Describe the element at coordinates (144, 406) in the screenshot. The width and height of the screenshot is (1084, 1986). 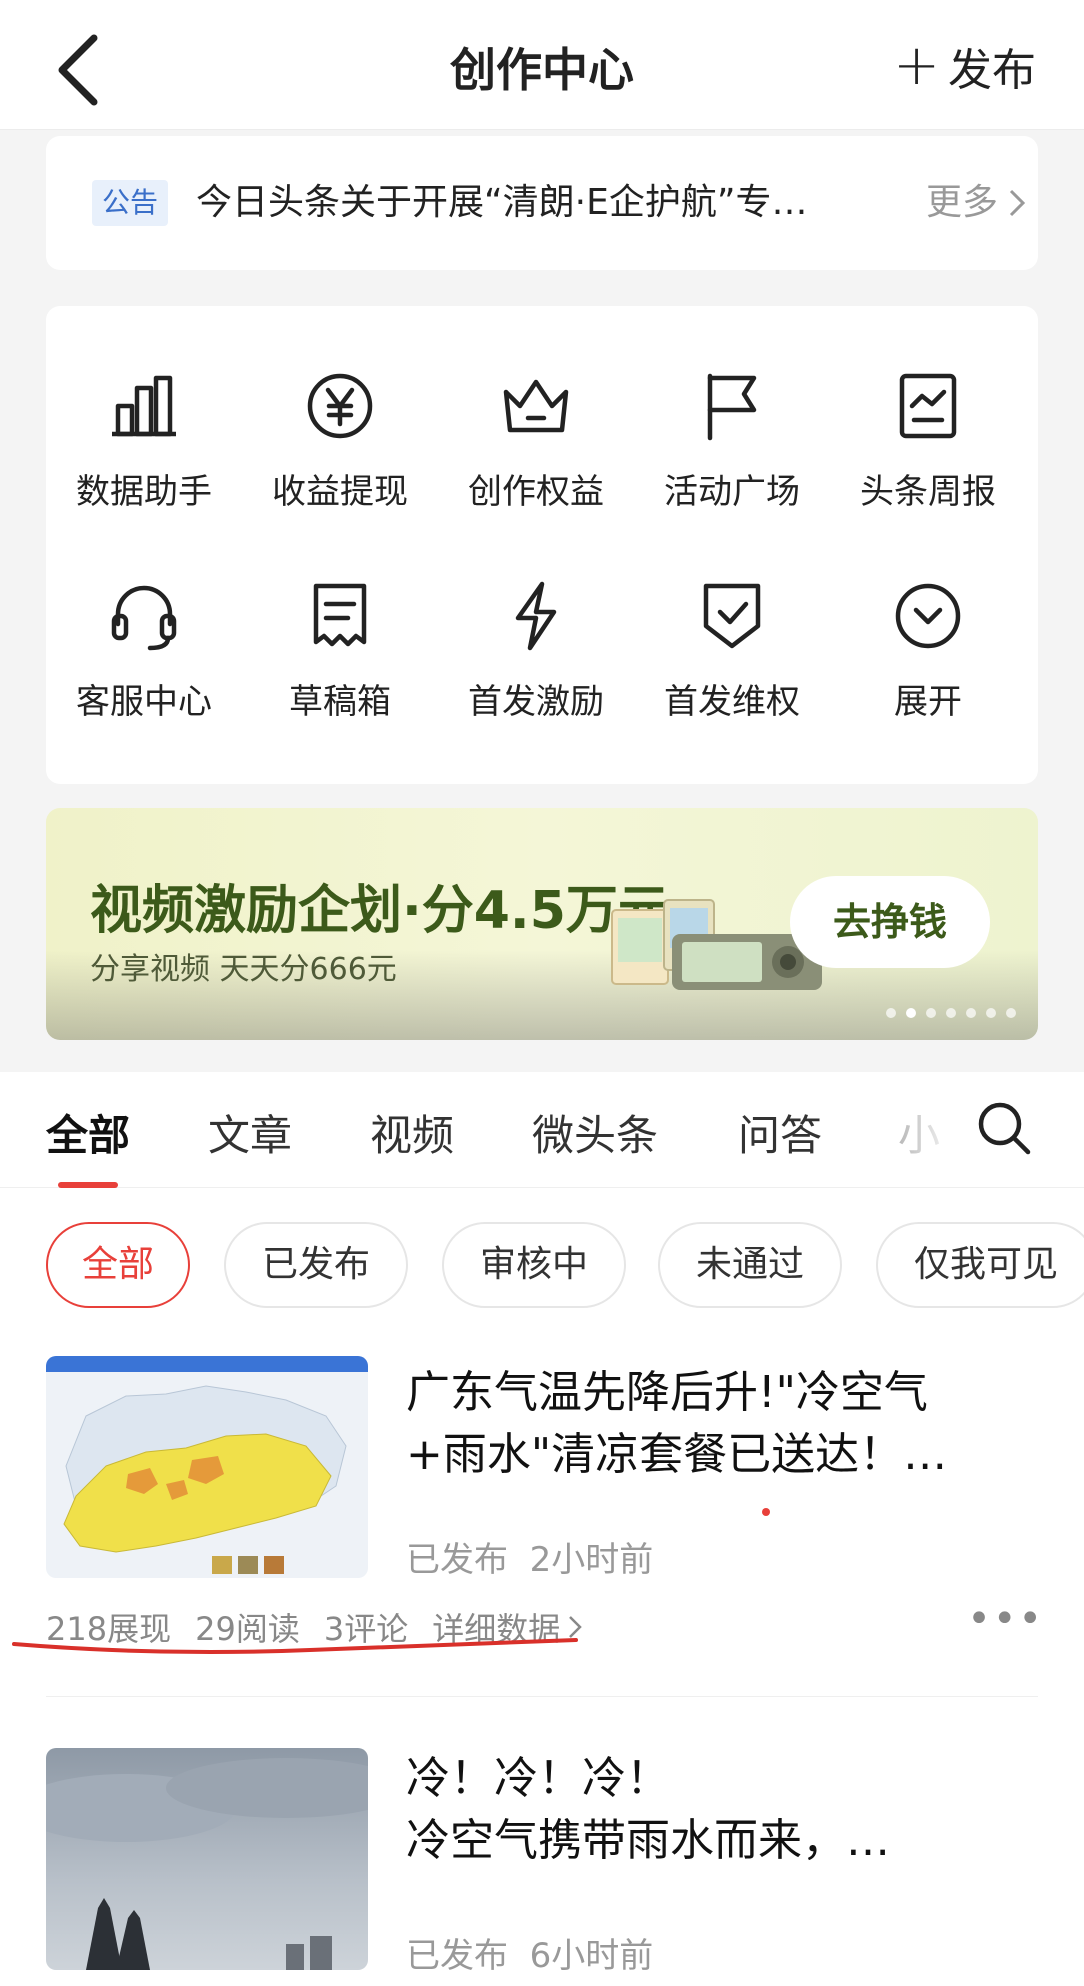
I see `bar-chart-icon` at that location.